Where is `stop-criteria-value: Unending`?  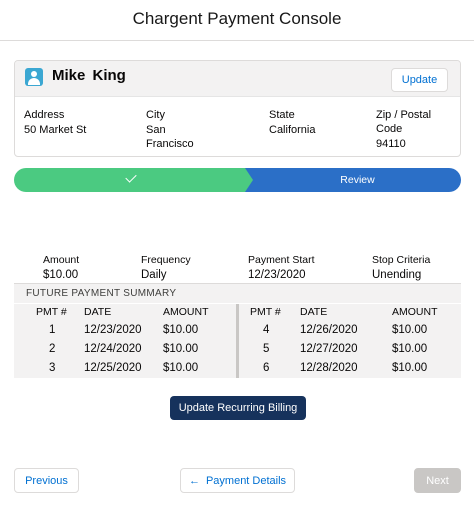
stop-criteria-value: Unending is located at coordinates (397, 275).